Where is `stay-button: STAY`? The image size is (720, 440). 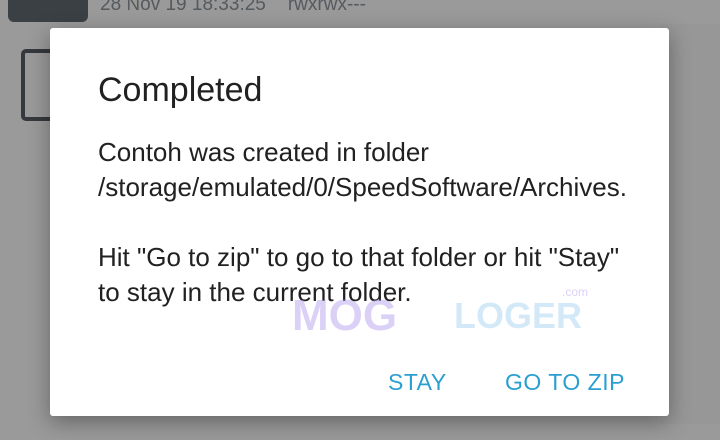
stay-button: STAY is located at coordinates (417, 382).